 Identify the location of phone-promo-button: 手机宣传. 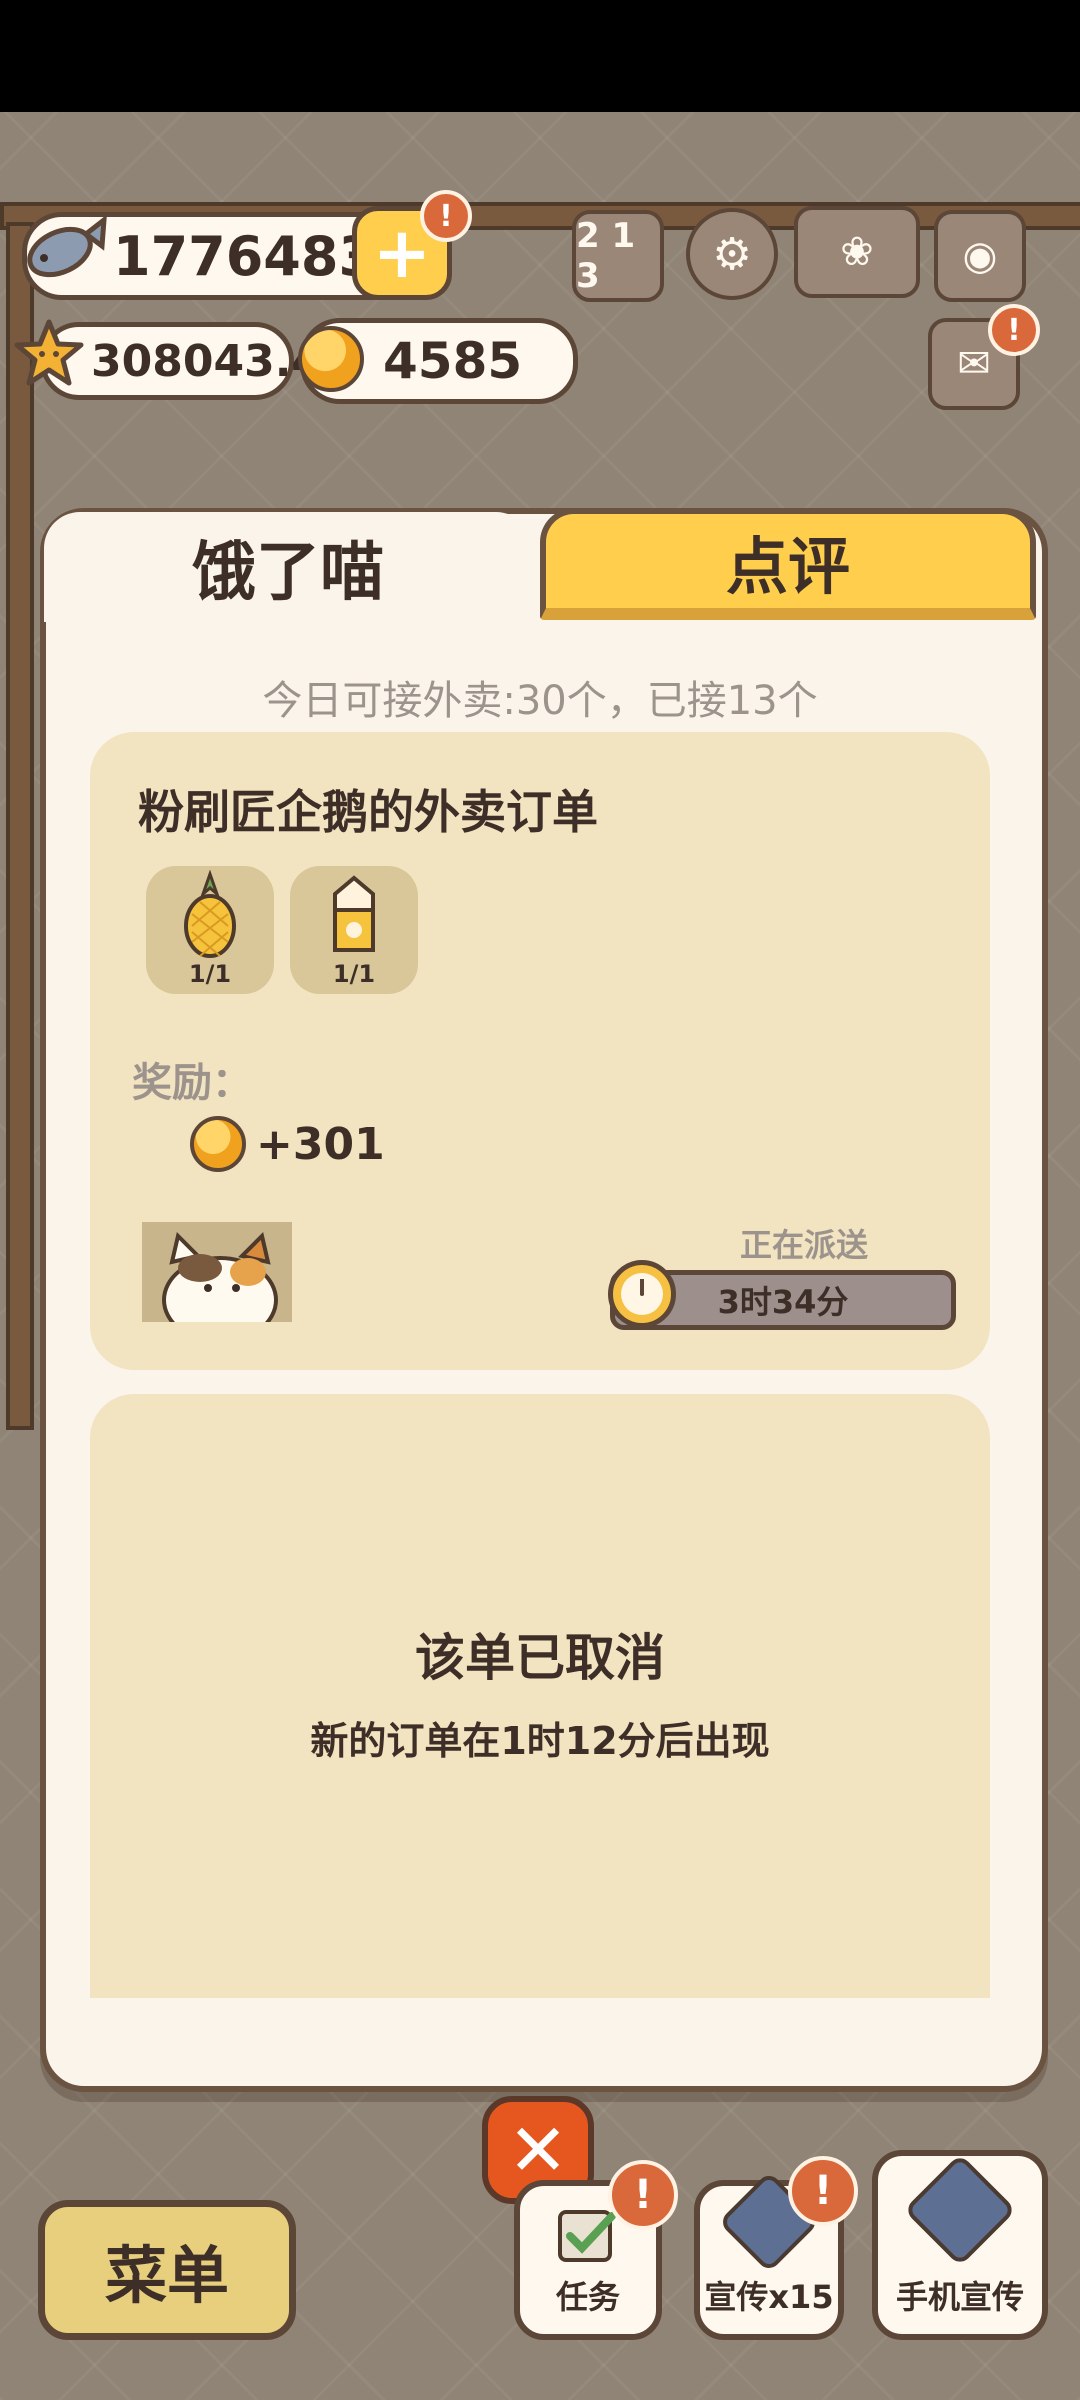
(960, 2245).